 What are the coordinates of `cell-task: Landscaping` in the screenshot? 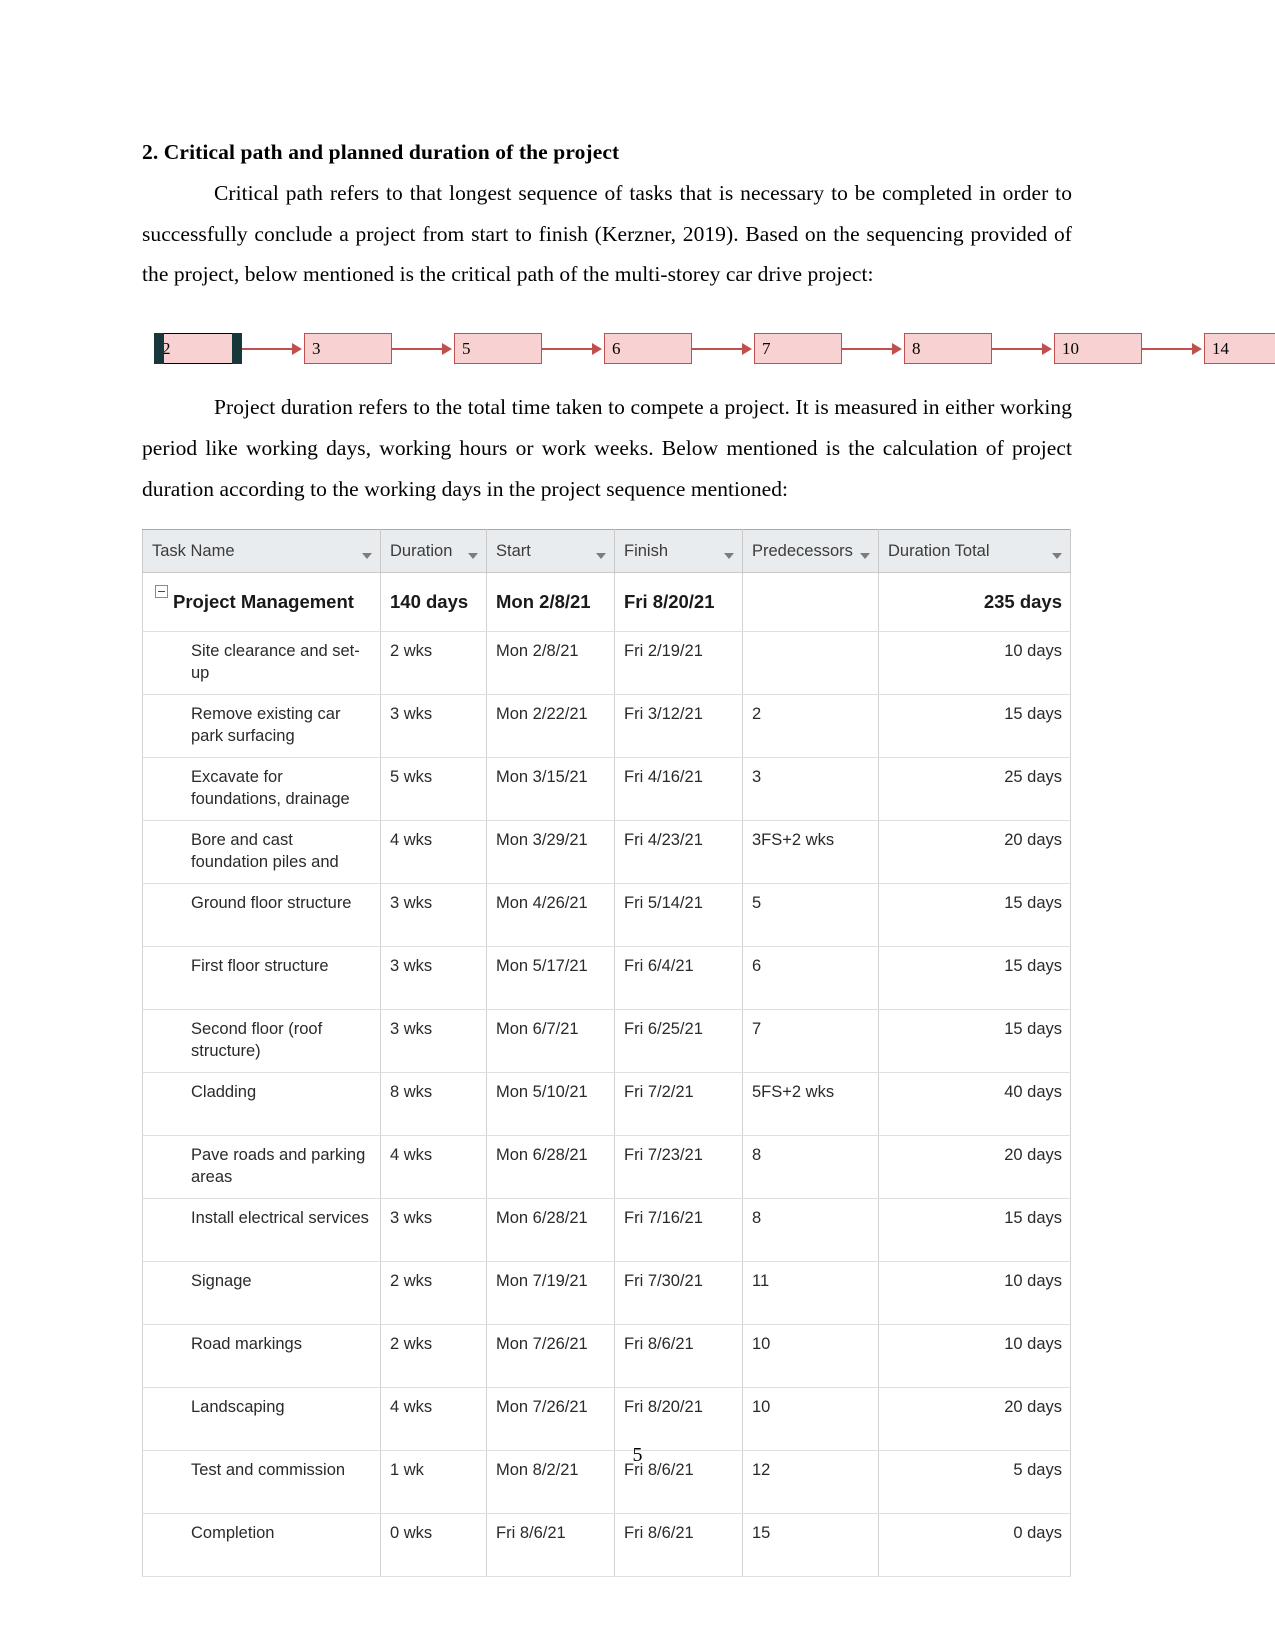 It's located at (261, 1419).